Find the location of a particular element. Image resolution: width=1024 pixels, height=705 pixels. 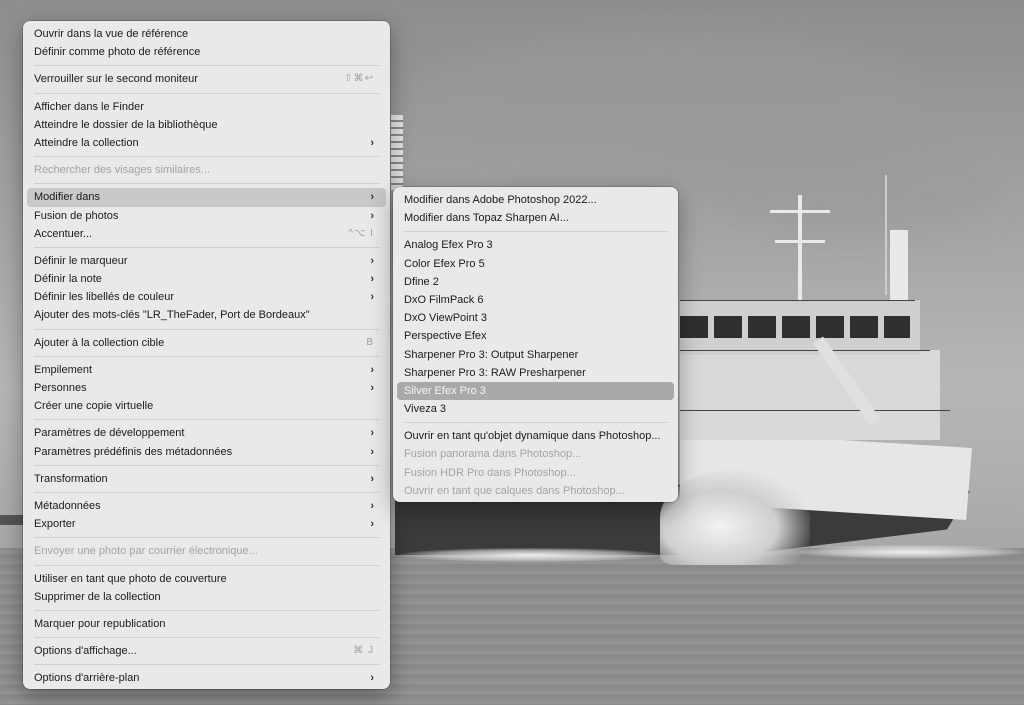

menu-item-label: Métadonnées is located at coordinates (67, 505).